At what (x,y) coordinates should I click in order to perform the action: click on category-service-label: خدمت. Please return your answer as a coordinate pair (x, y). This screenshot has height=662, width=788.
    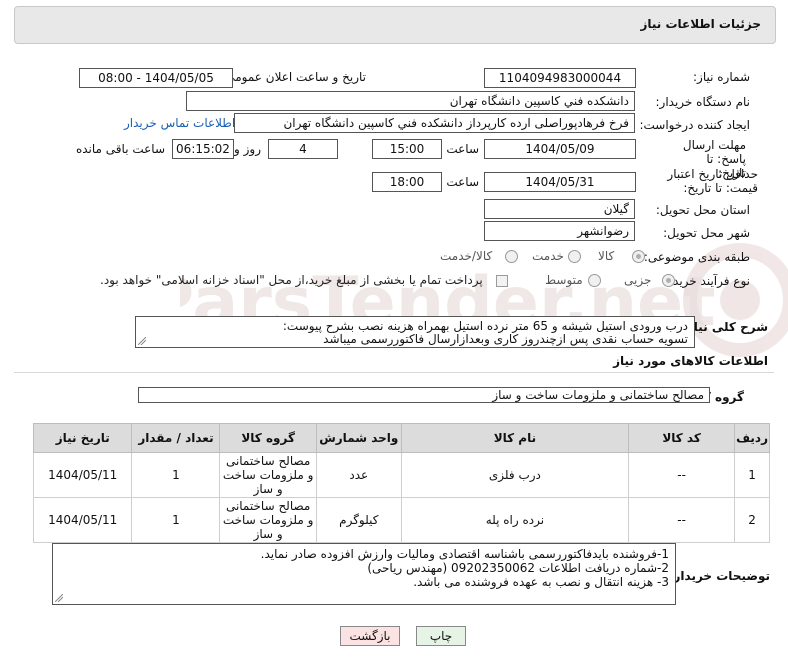
    Looking at the image, I should click on (548, 256).